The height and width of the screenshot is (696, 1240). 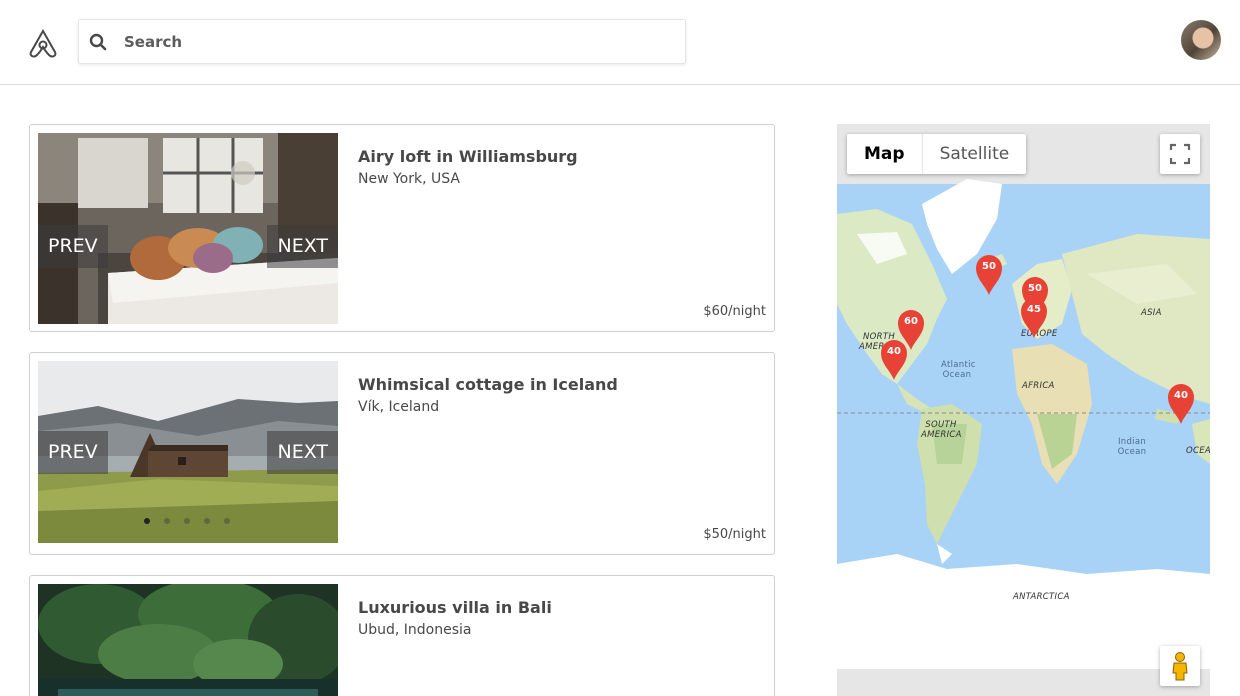 I want to click on listing-location: Vík, Iceland, so click(x=399, y=407).